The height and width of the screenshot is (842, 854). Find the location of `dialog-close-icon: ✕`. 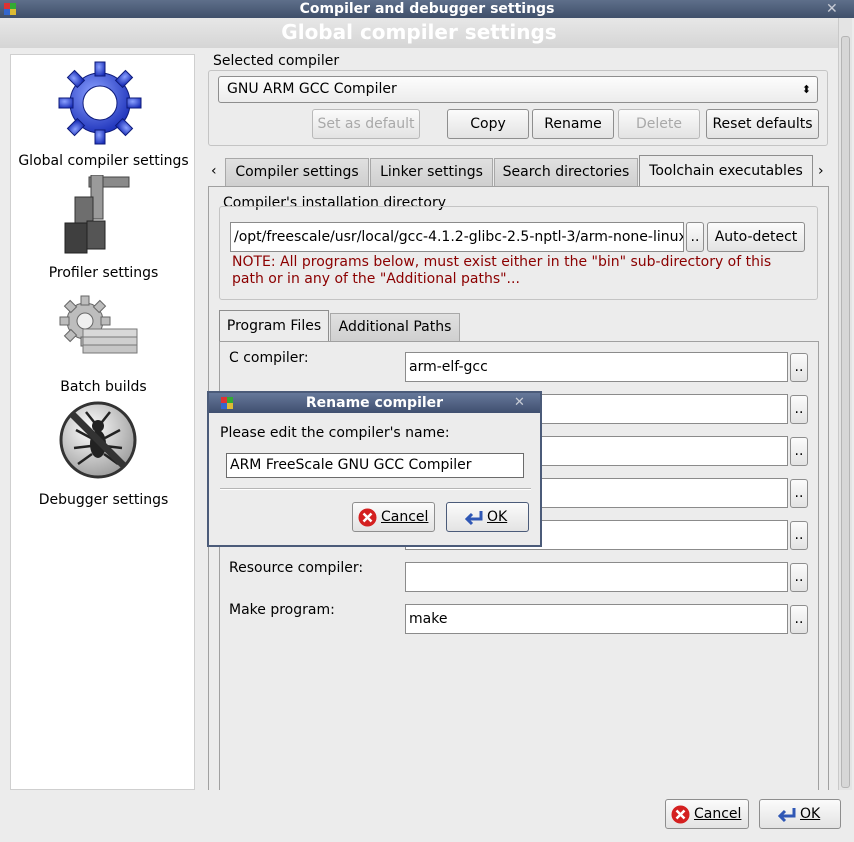

dialog-close-icon: ✕ is located at coordinates (519, 403).